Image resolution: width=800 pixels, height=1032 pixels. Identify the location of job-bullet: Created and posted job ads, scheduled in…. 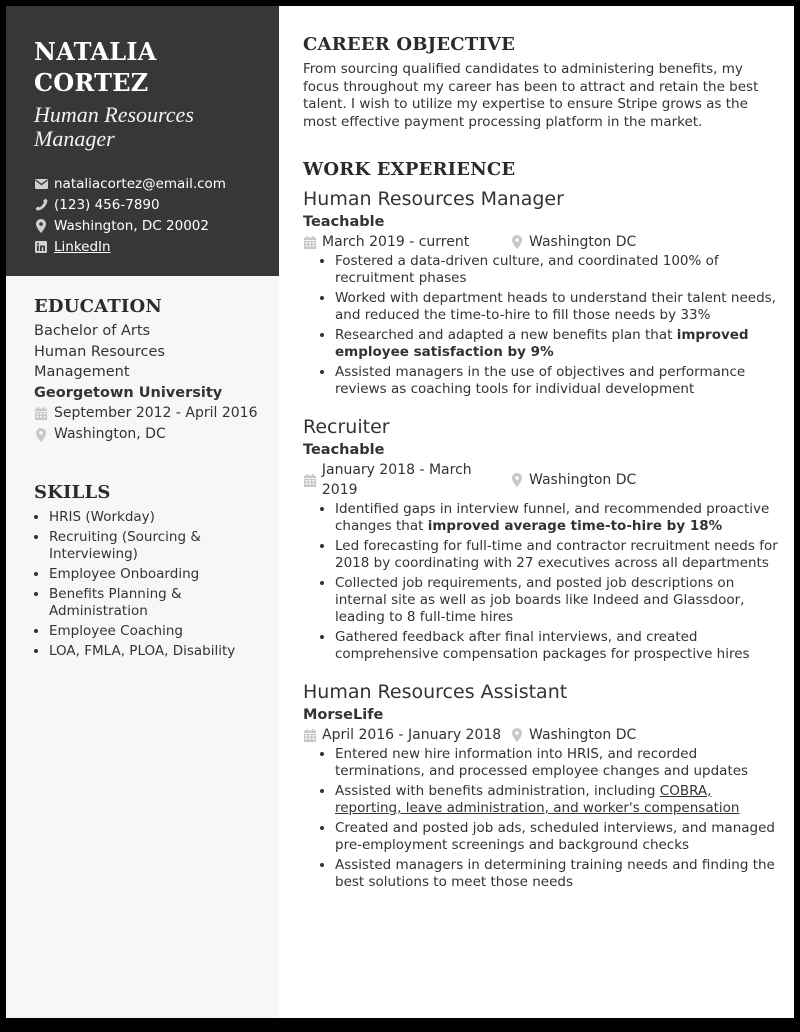
(556, 837).